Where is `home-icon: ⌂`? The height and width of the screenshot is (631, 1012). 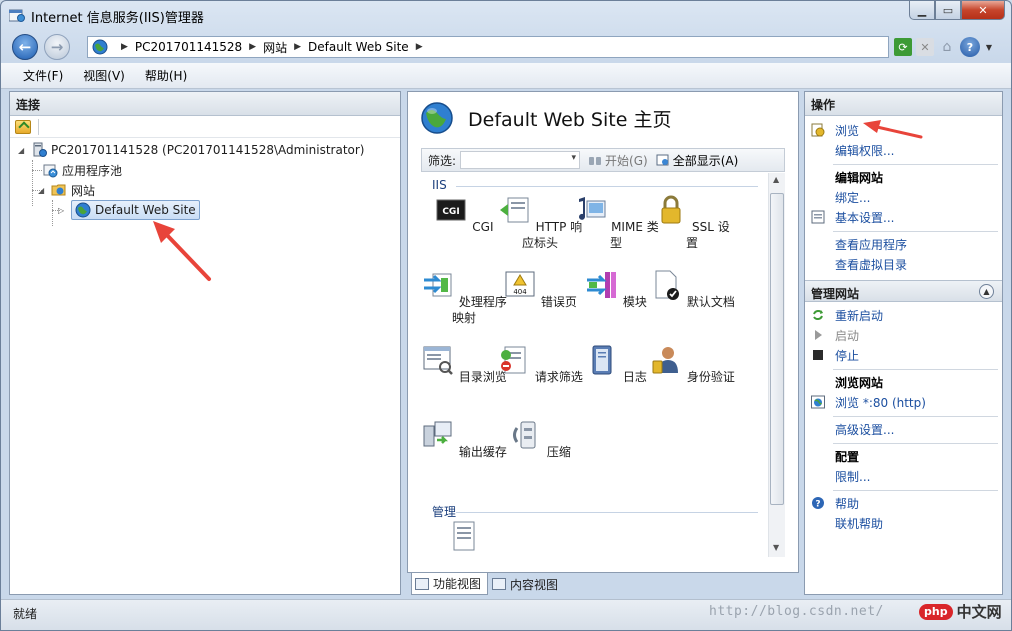 home-icon: ⌂ is located at coordinates (947, 47).